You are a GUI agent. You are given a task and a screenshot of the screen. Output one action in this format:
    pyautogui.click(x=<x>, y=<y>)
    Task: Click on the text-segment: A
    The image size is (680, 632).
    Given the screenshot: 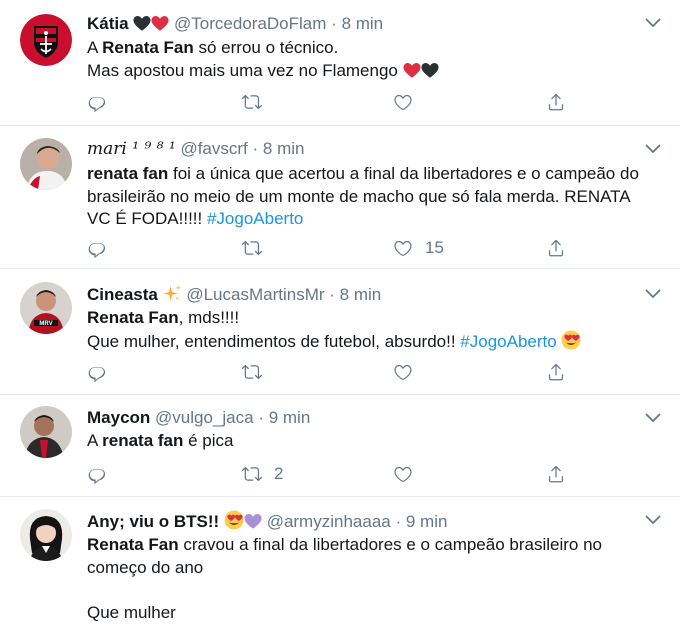 What is the action you would take?
    pyautogui.click(x=95, y=47)
    